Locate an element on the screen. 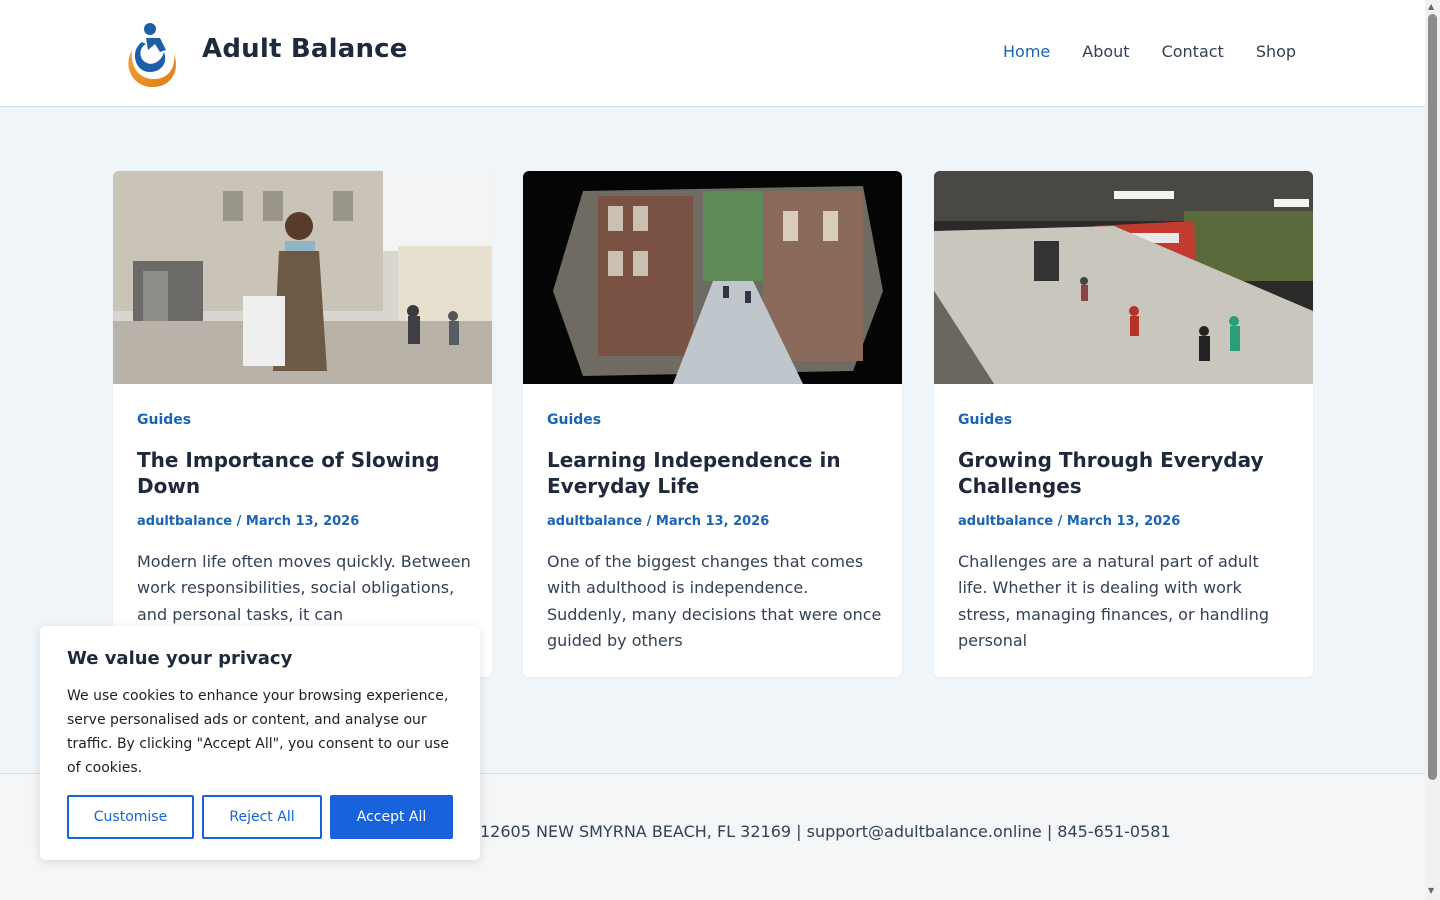  nav-shop-link: Shop is located at coordinates (1276, 51).